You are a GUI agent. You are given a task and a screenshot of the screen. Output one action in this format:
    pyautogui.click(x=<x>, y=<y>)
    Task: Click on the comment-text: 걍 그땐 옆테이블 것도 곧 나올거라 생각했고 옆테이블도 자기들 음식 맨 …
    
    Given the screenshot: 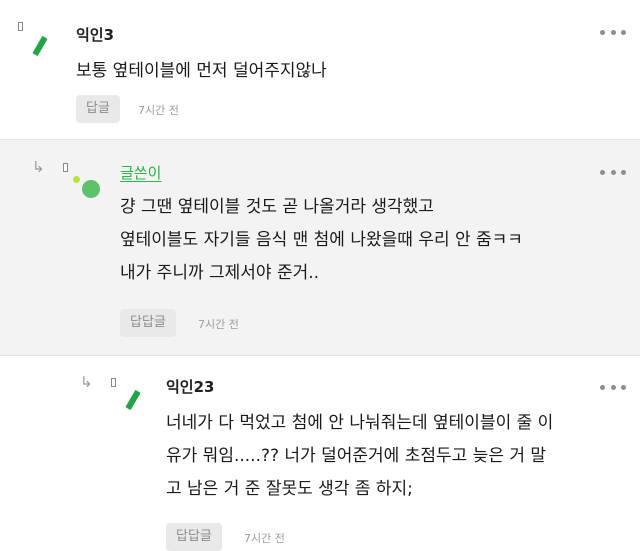 What is the action you would take?
    pyautogui.click(x=321, y=240)
    